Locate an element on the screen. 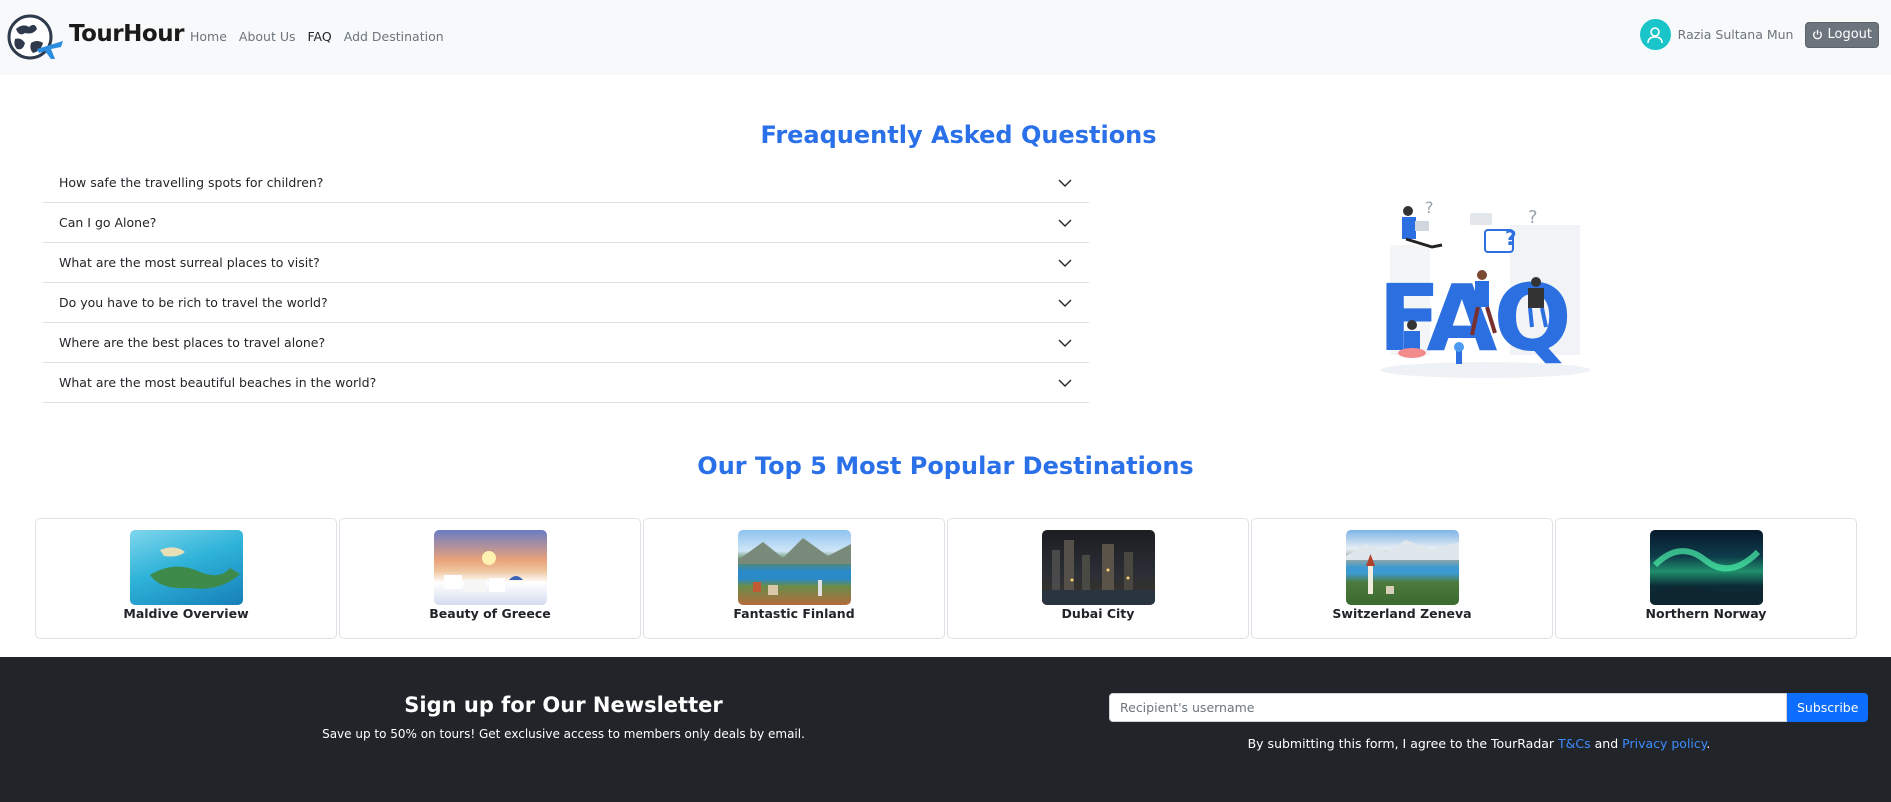  destination-card: Fantastic Finland is located at coordinates (794, 578).